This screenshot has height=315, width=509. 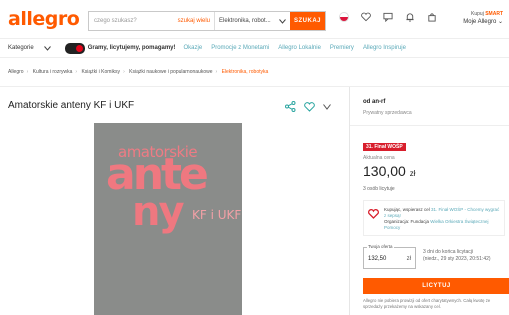 I want to click on wosp-text: Gramy, licytujemy, pomagamy!, so click(x=131, y=48).